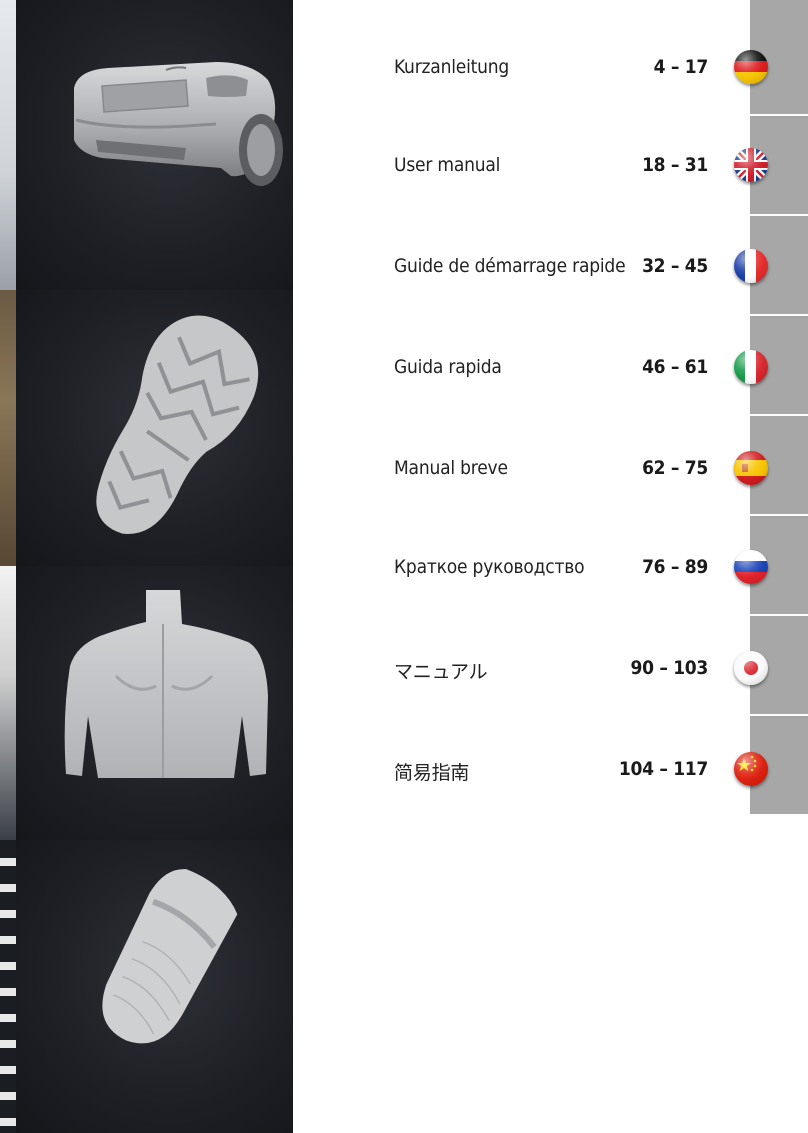 The width and height of the screenshot is (808, 1133). I want to click on toc-row-french: Guide de démarrage rapide 32 – 45, so click(581, 267).